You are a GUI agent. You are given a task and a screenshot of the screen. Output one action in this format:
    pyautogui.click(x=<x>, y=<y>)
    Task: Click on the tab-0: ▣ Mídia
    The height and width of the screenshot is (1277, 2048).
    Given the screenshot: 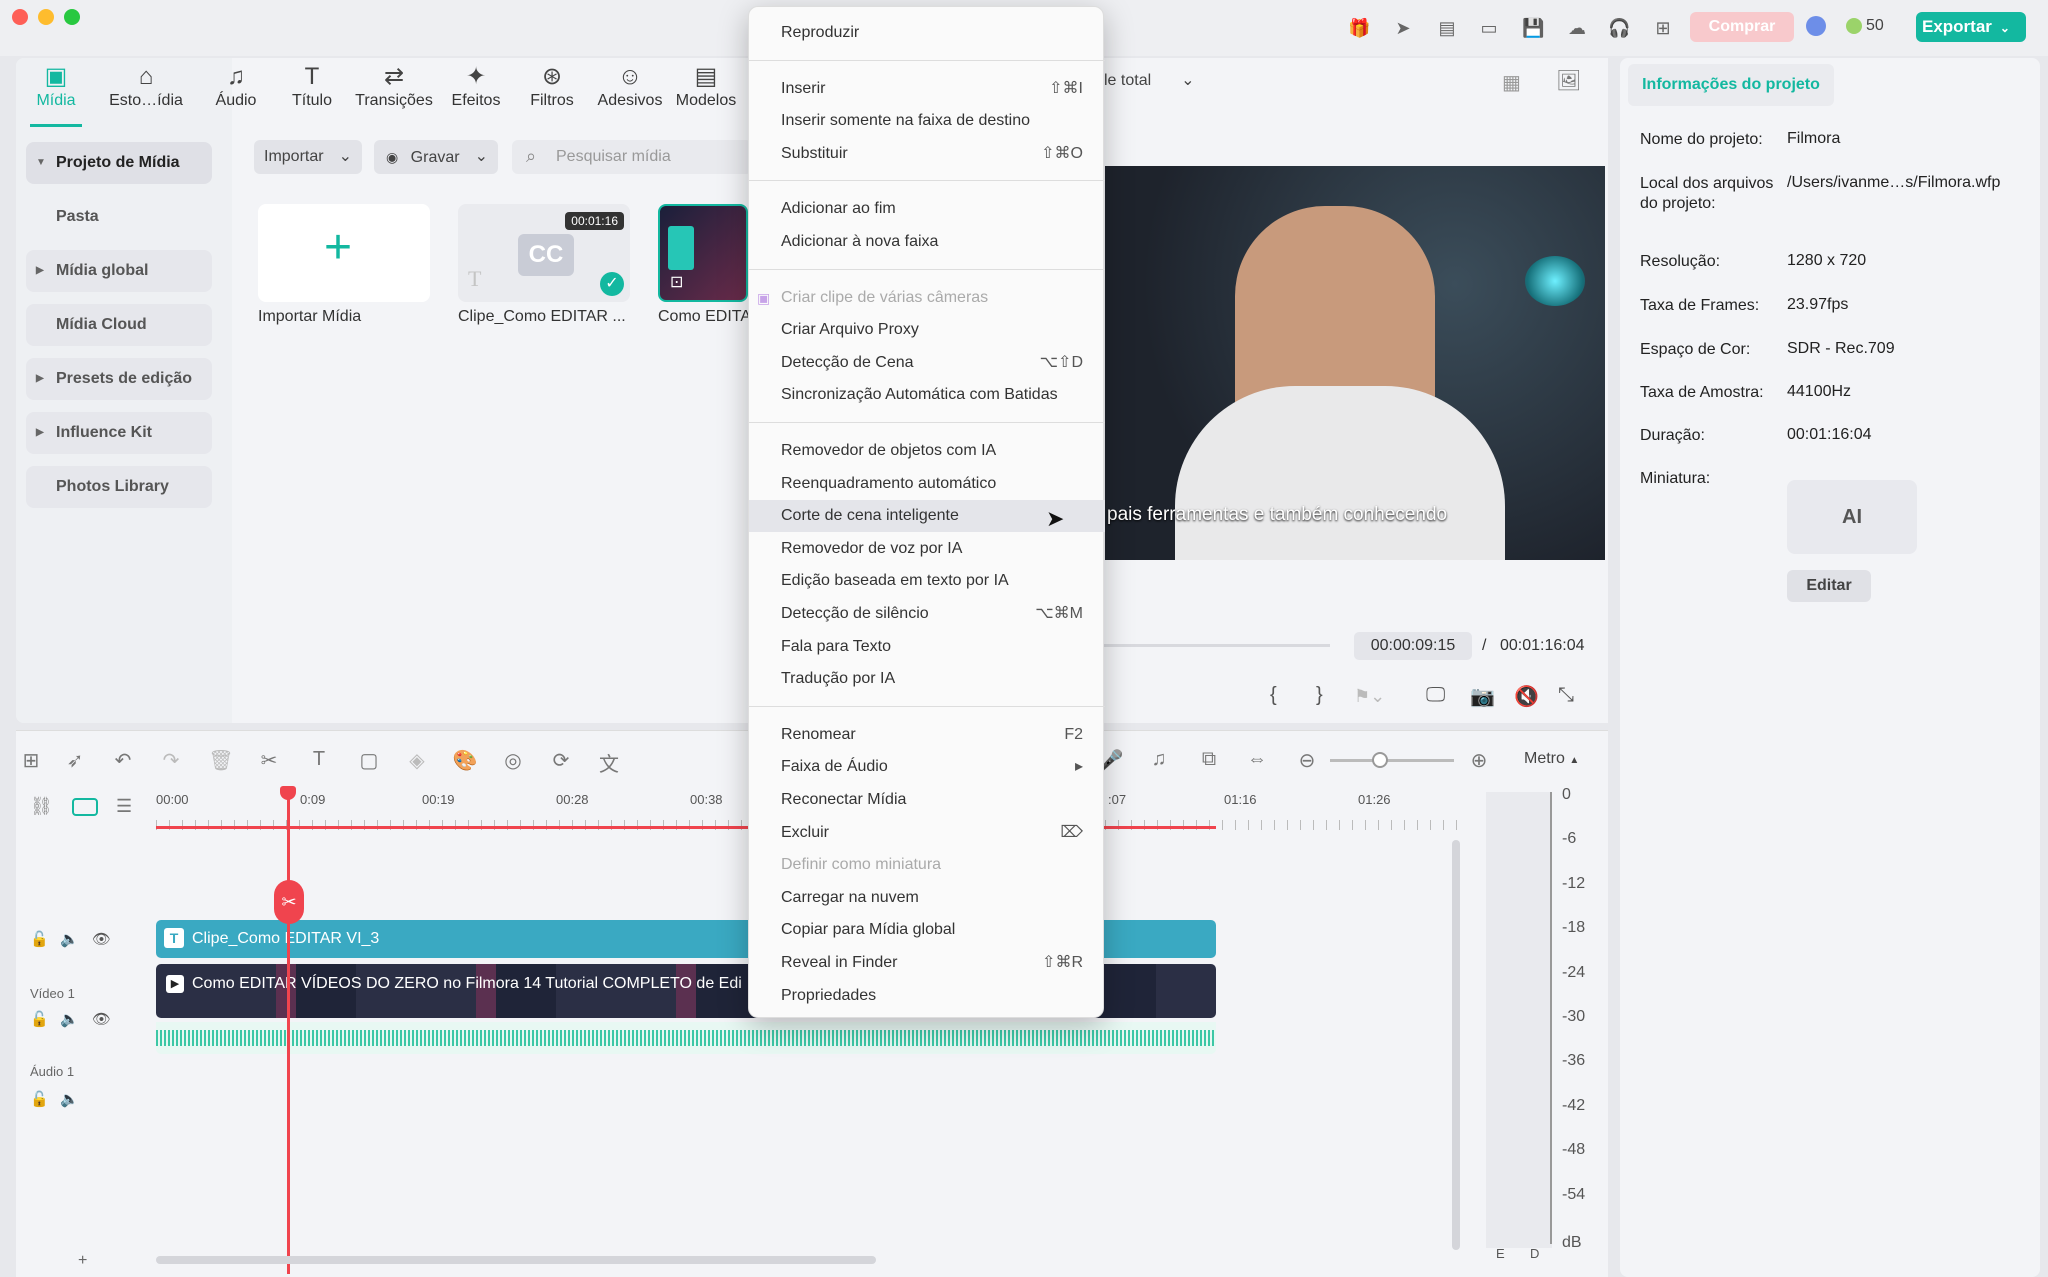 What is the action you would take?
    pyautogui.click(x=56, y=94)
    